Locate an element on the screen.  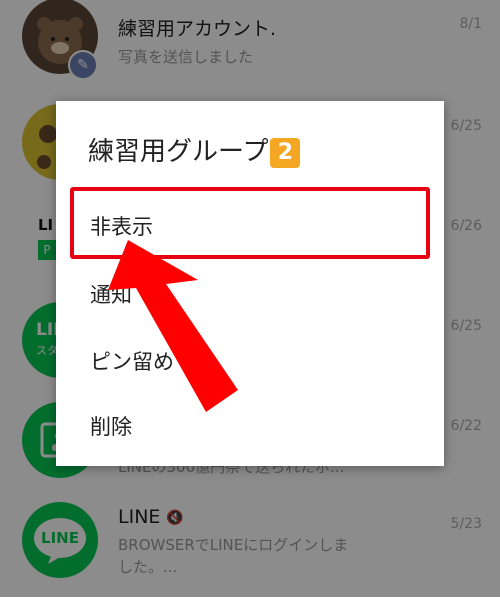
dialog-title: 練習用グループ 2 is located at coordinates (194, 149).